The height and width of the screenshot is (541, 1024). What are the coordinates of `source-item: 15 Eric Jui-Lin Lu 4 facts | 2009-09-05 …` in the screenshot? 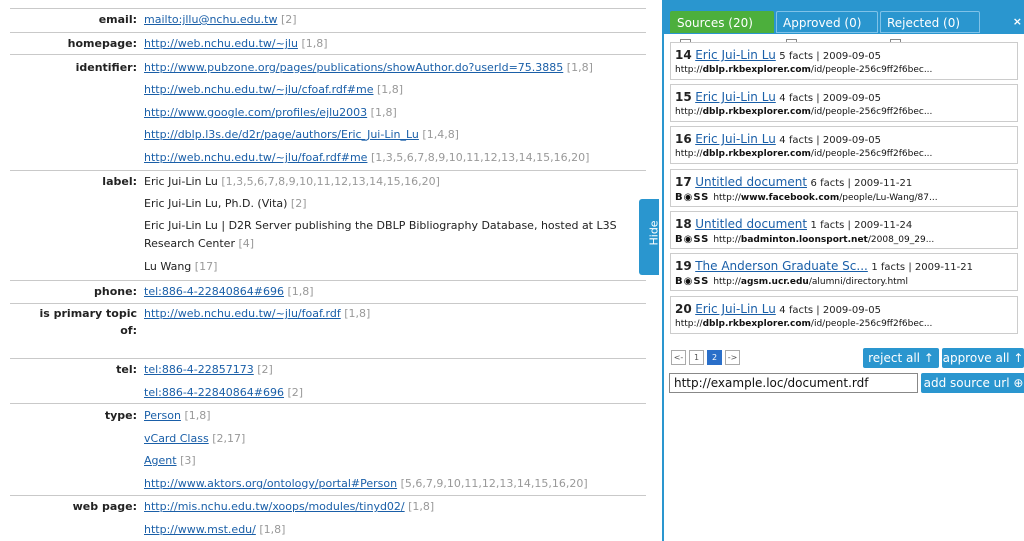 It's located at (844, 103).